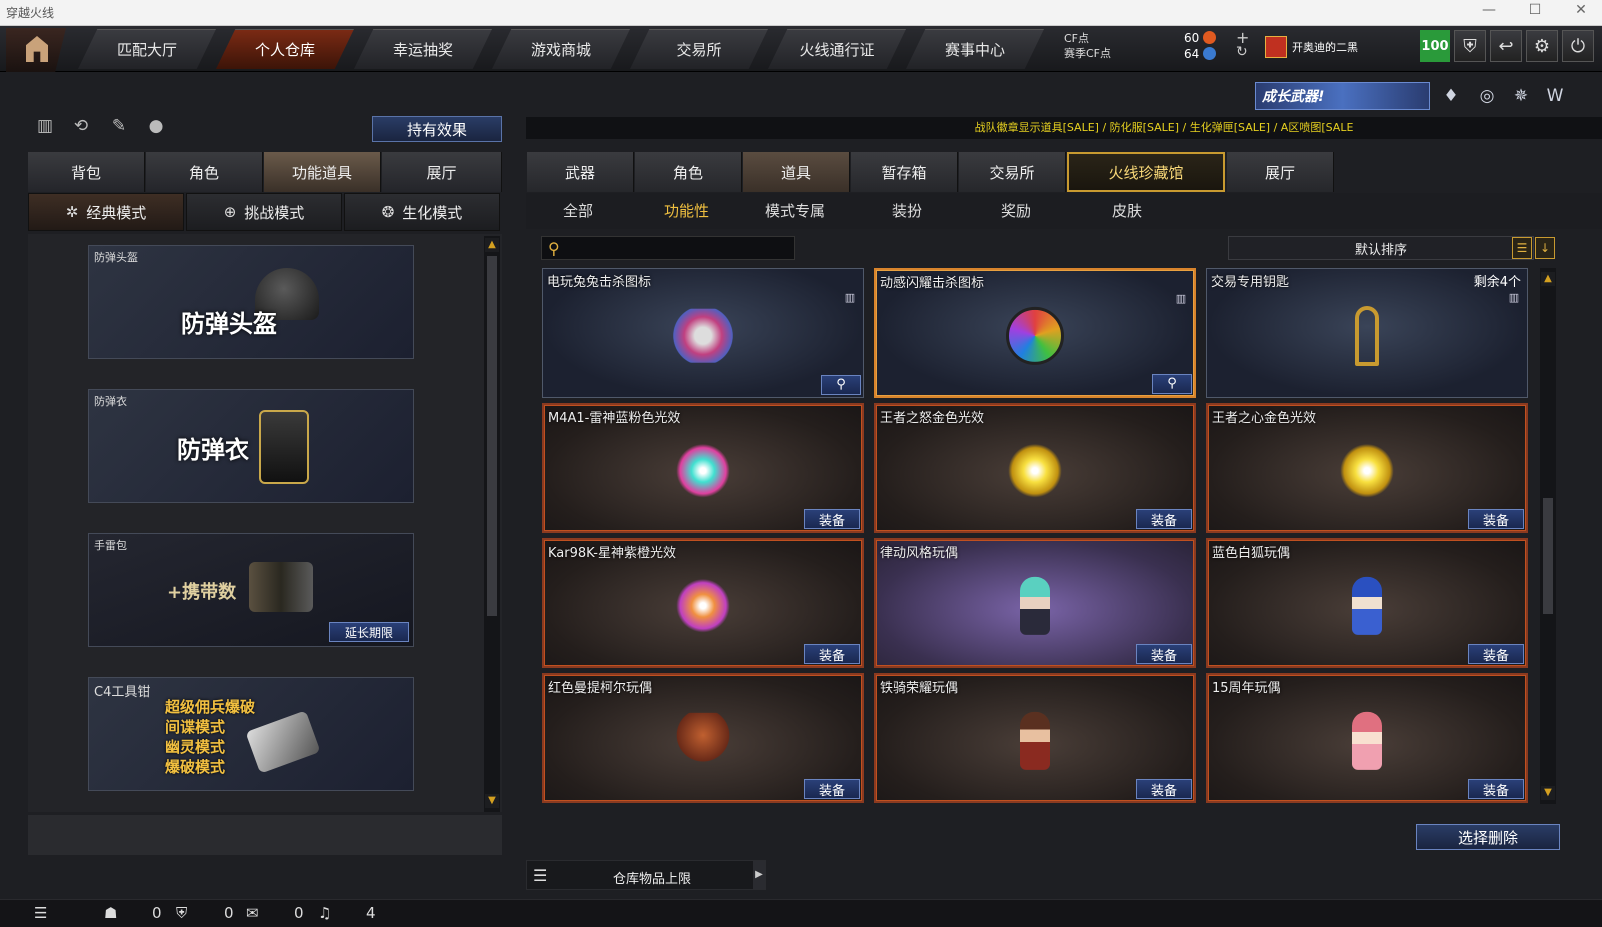  I want to click on search-icon: ⚲, so click(554, 248).